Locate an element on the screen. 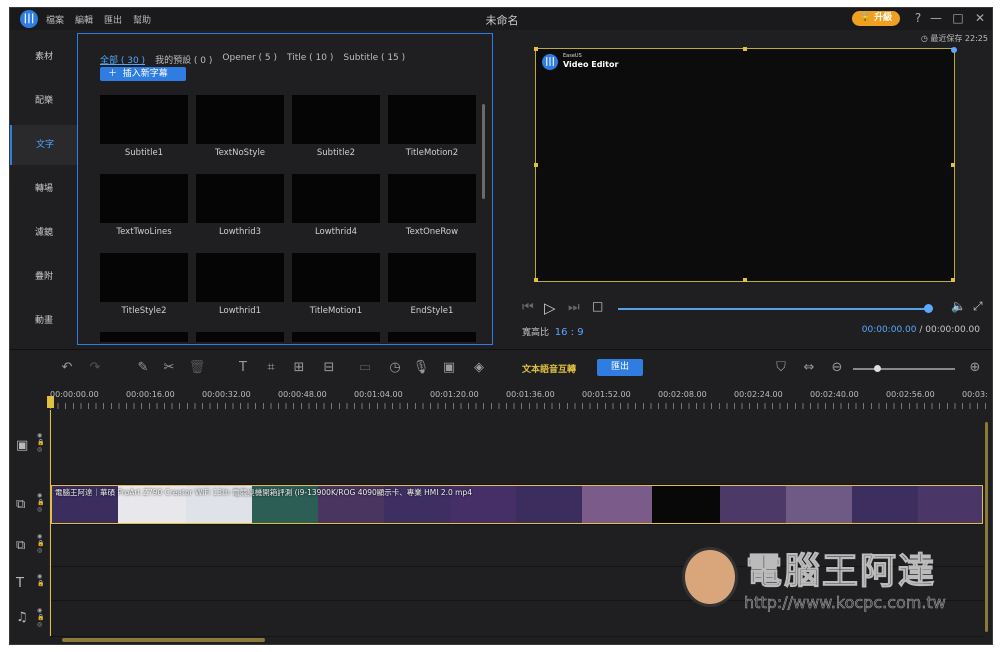 The width and height of the screenshot is (1000, 652). music-track-icon: ♫ is located at coordinates (22, 617).